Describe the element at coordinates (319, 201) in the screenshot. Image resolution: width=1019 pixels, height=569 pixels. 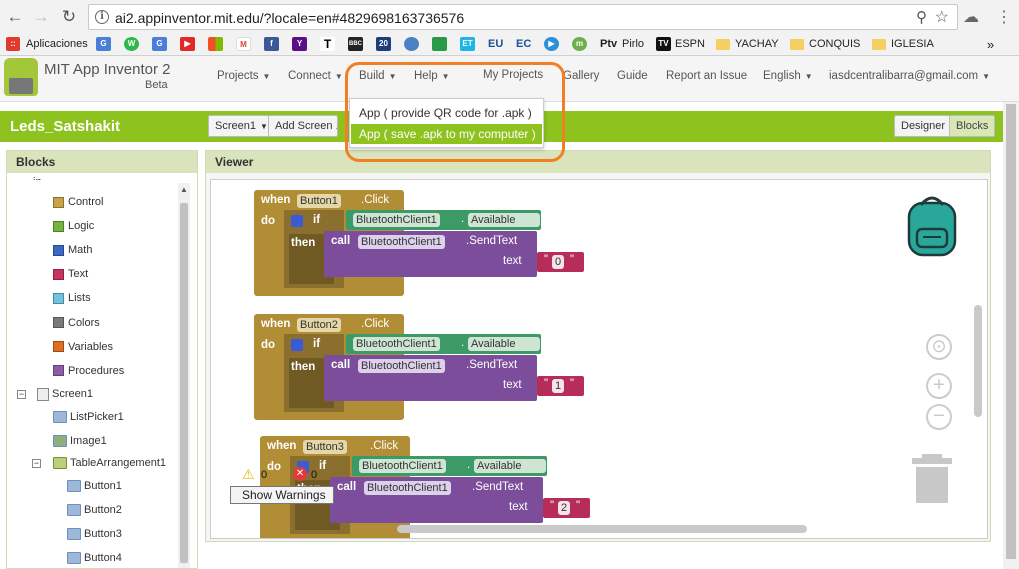
I see `component-select: Button1` at that location.